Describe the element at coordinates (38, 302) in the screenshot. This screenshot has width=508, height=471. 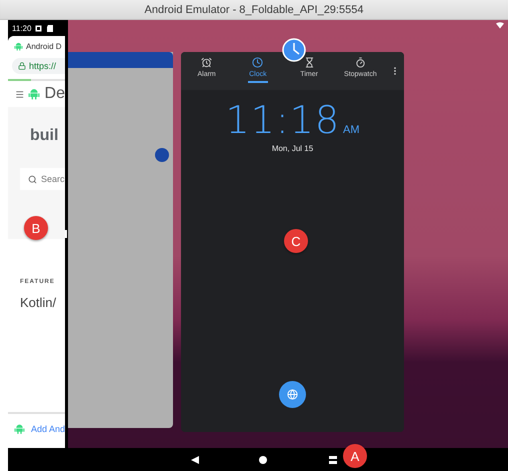
I see `section-title: Kotlin/` at that location.